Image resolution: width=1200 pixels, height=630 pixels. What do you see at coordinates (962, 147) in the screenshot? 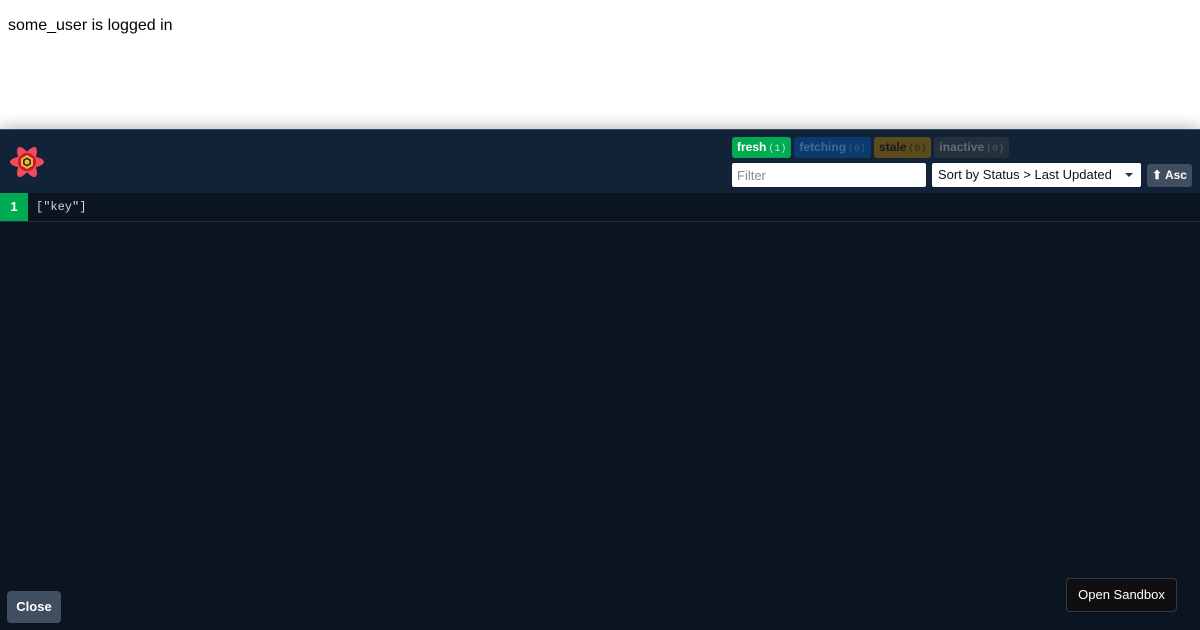
I see `inactive-badge-label: inactive` at bounding box center [962, 147].